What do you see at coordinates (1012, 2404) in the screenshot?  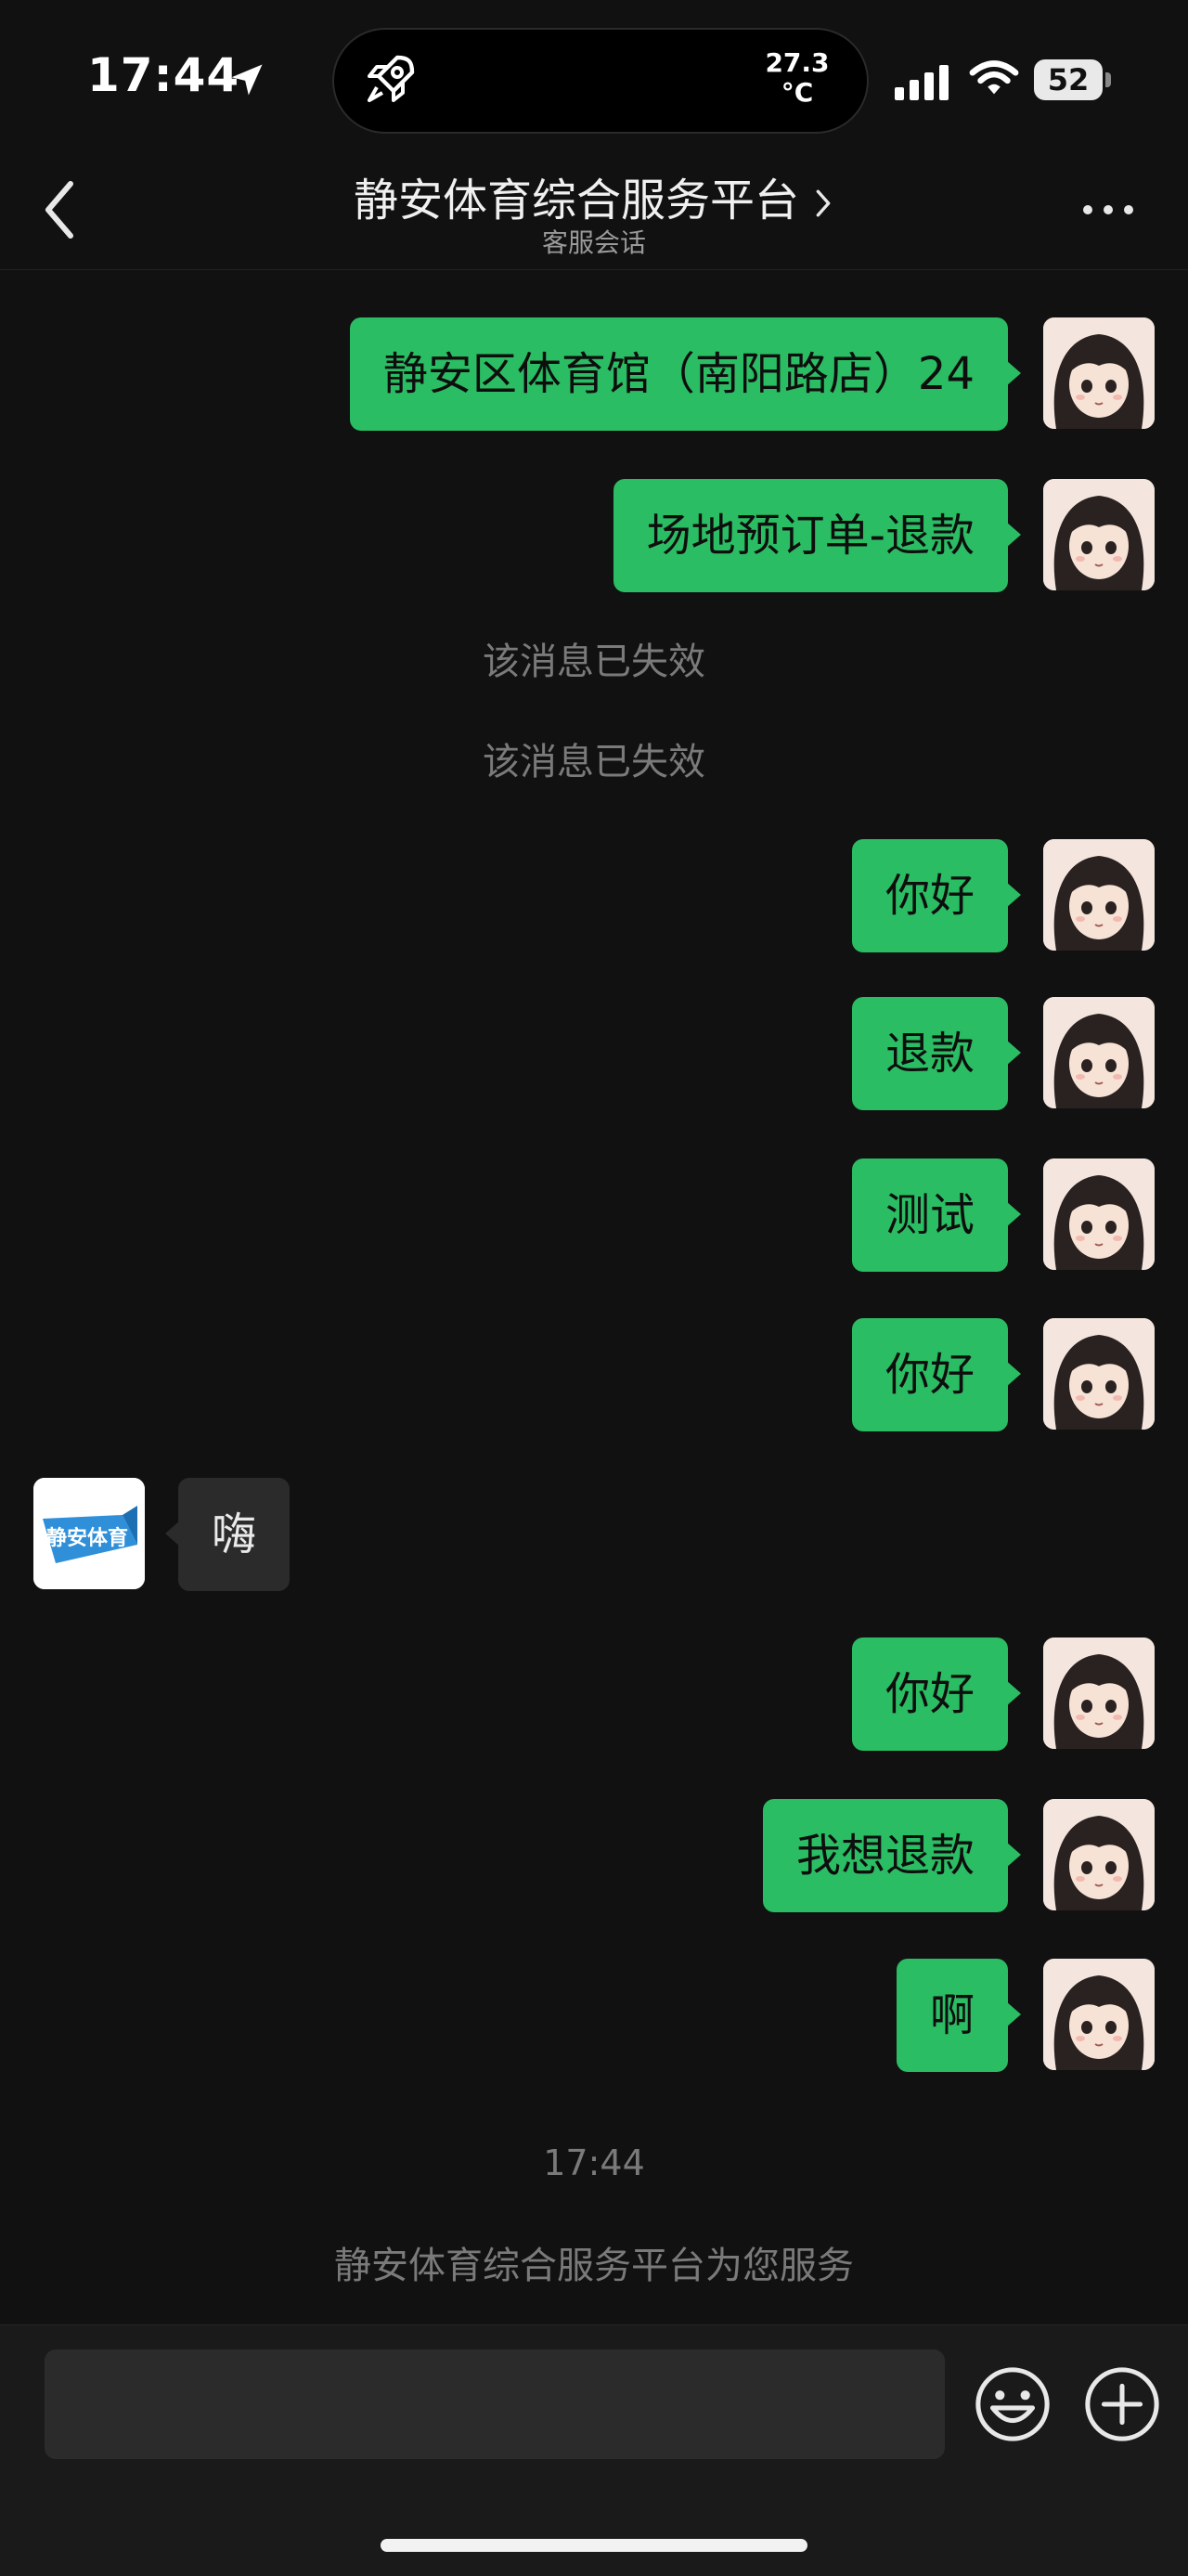 I see `emoji-icon` at bounding box center [1012, 2404].